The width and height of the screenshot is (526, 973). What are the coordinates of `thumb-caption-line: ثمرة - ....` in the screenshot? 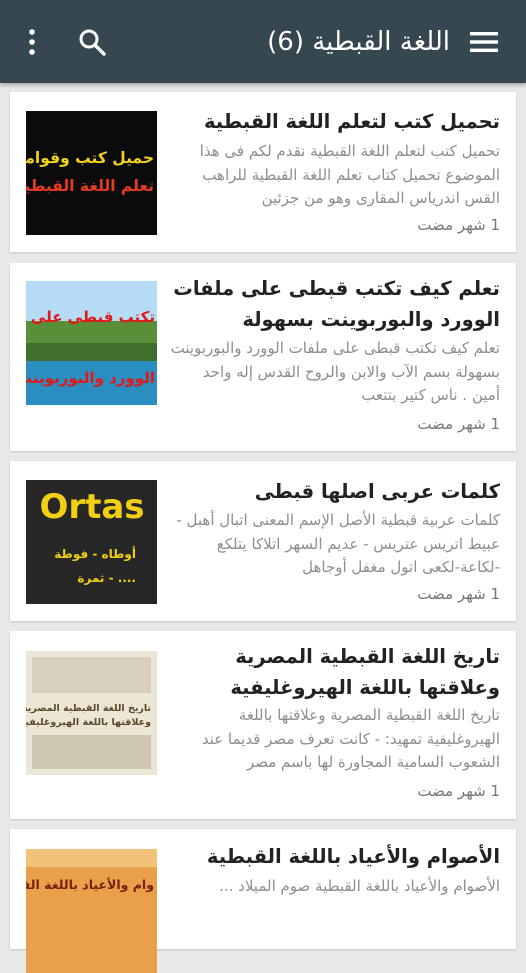 It's located at (106, 578).